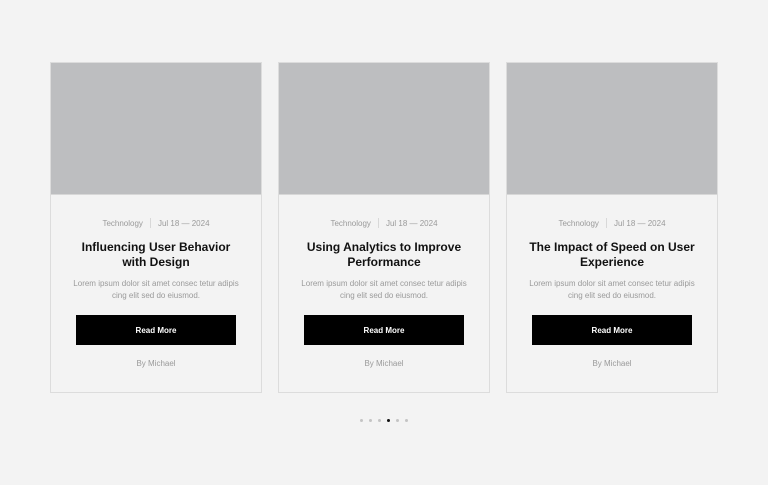 This screenshot has height=485, width=768. What do you see at coordinates (156, 255) in the screenshot?
I see `card-title: Influencing User Behavior with Design` at bounding box center [156, 255].